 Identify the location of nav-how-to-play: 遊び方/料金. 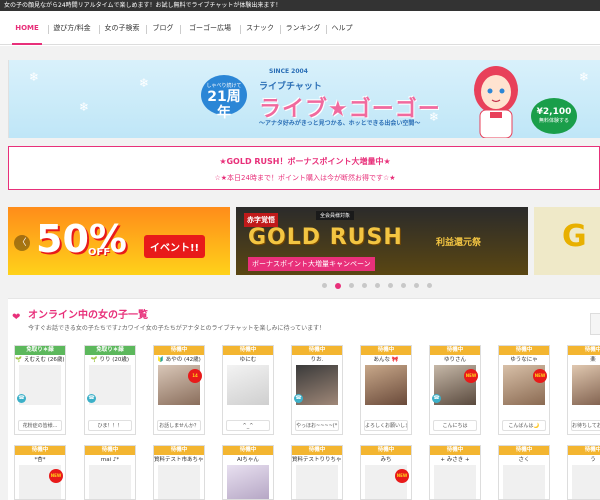
(72, 32).